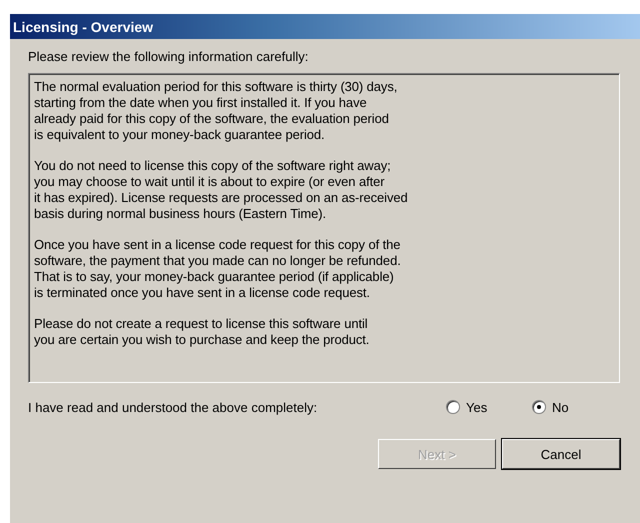 The image size is (640, 523). I want to click on dialog-button: Cancel, so click(561, 454).